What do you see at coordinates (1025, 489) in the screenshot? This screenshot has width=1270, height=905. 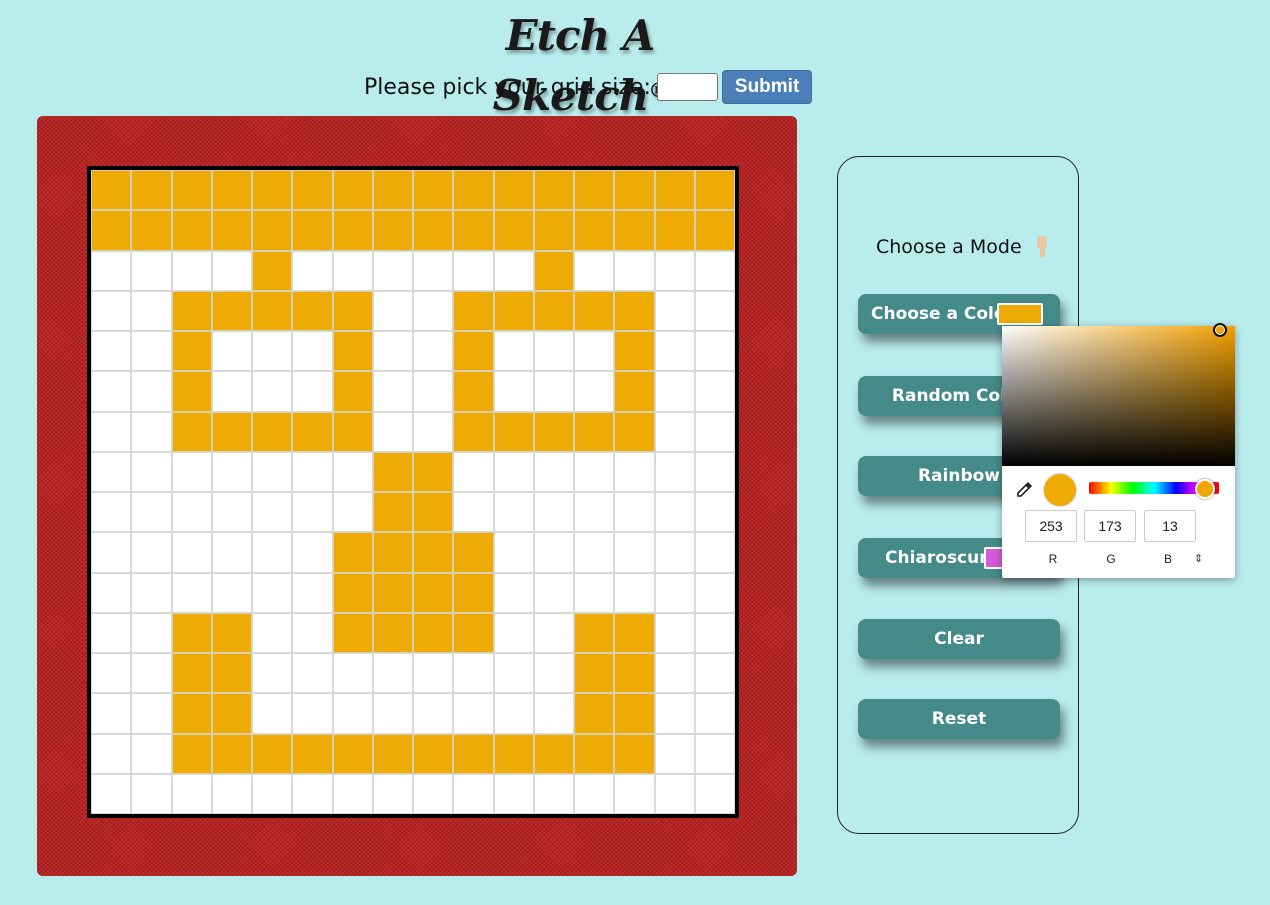 I see `eyedropper-icon` at bounding box center [1025, 489].